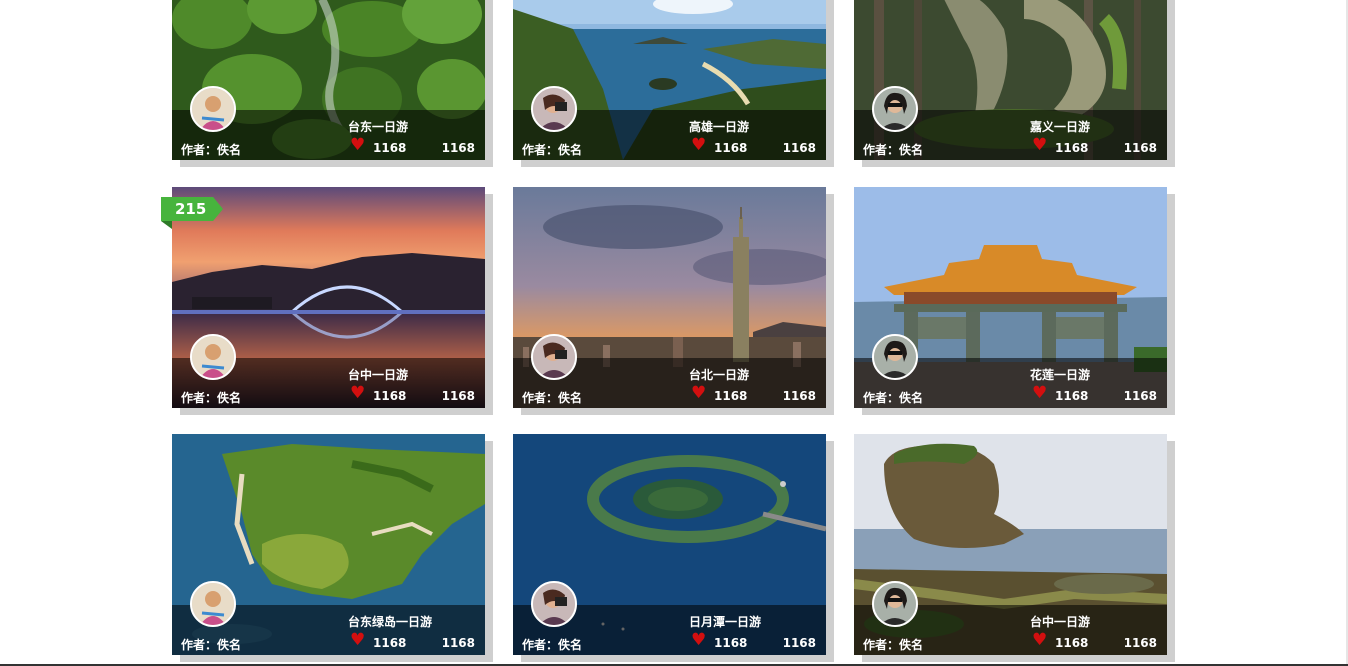 The width and height of the screenshot is (1348, 666). What do you see at coordinates (1010, 297) in the screenshot?
I see `tour-card: 作者：佚名 花莲一日游 ♥ 1168 1168` at bounding box center [1010, 297].